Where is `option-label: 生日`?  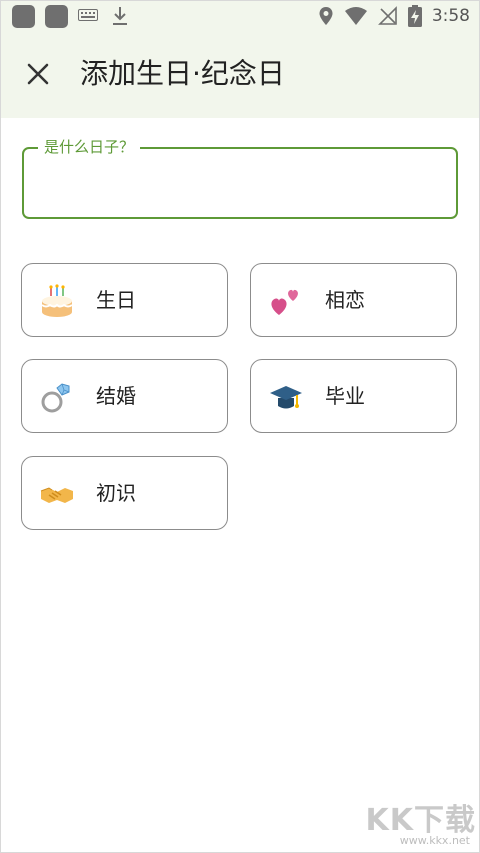
option-label: 生日 is located at coordinates (116, 300).